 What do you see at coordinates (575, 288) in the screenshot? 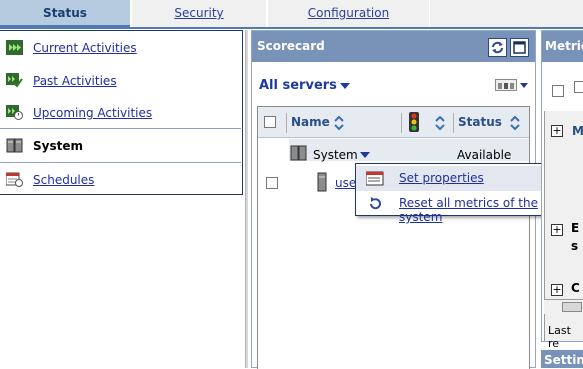
I see `metric-text: C` at bounding box center [575, 288].